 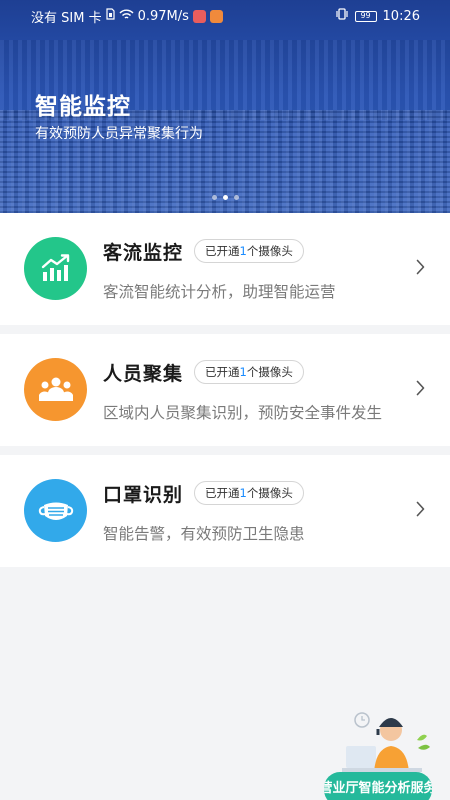 I want to click on customer-service-illustration, so click(x=386, y=742).